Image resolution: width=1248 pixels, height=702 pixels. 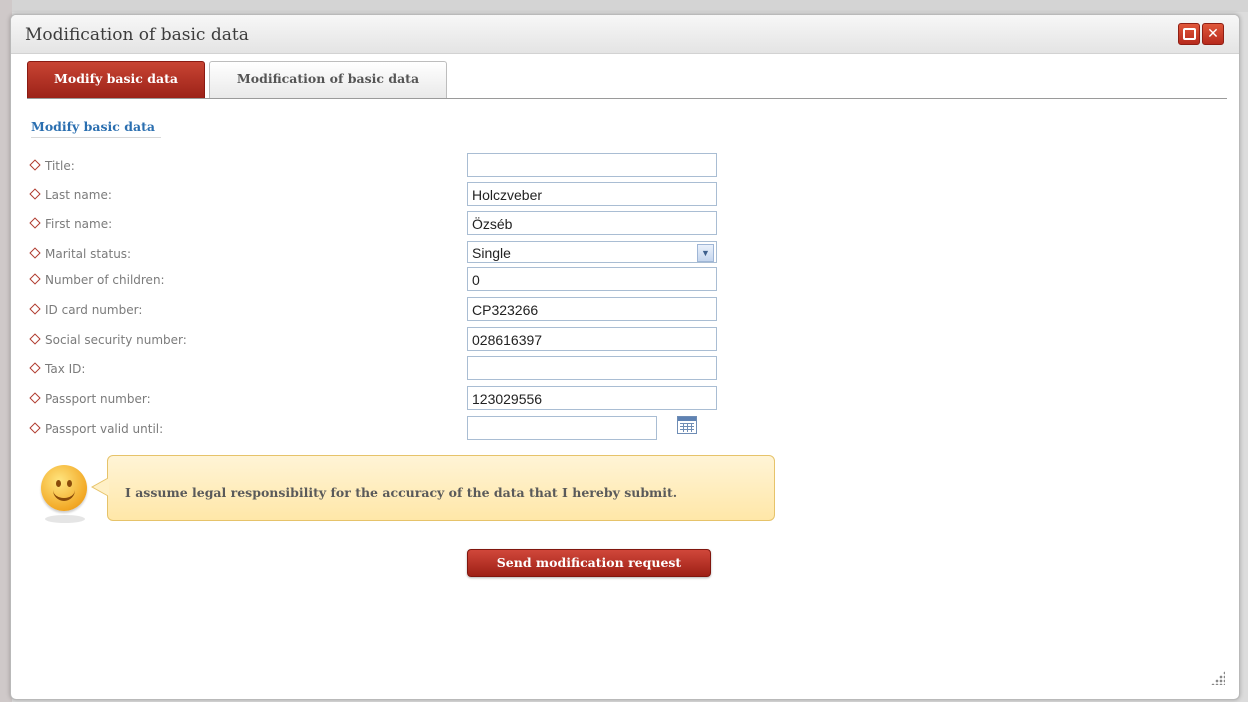 I want to click on field-label: Number of children:, so click(x=240, y=280).